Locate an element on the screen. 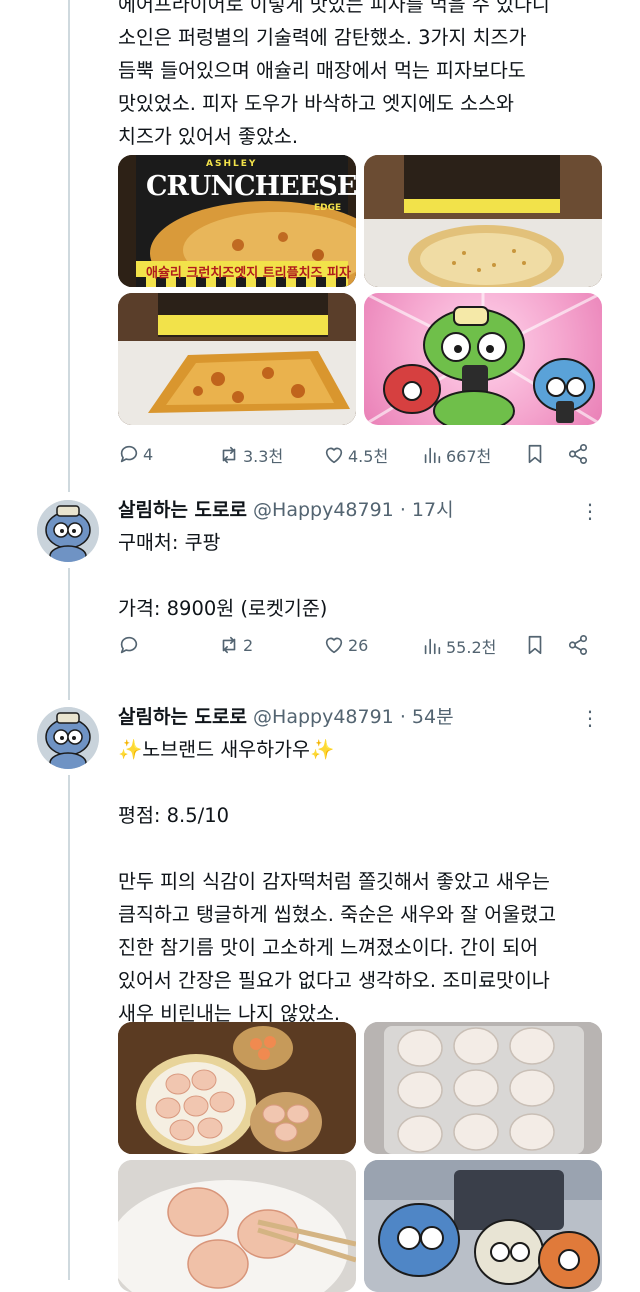  views-count: 55.2천 is located at coordinates (471, 647).